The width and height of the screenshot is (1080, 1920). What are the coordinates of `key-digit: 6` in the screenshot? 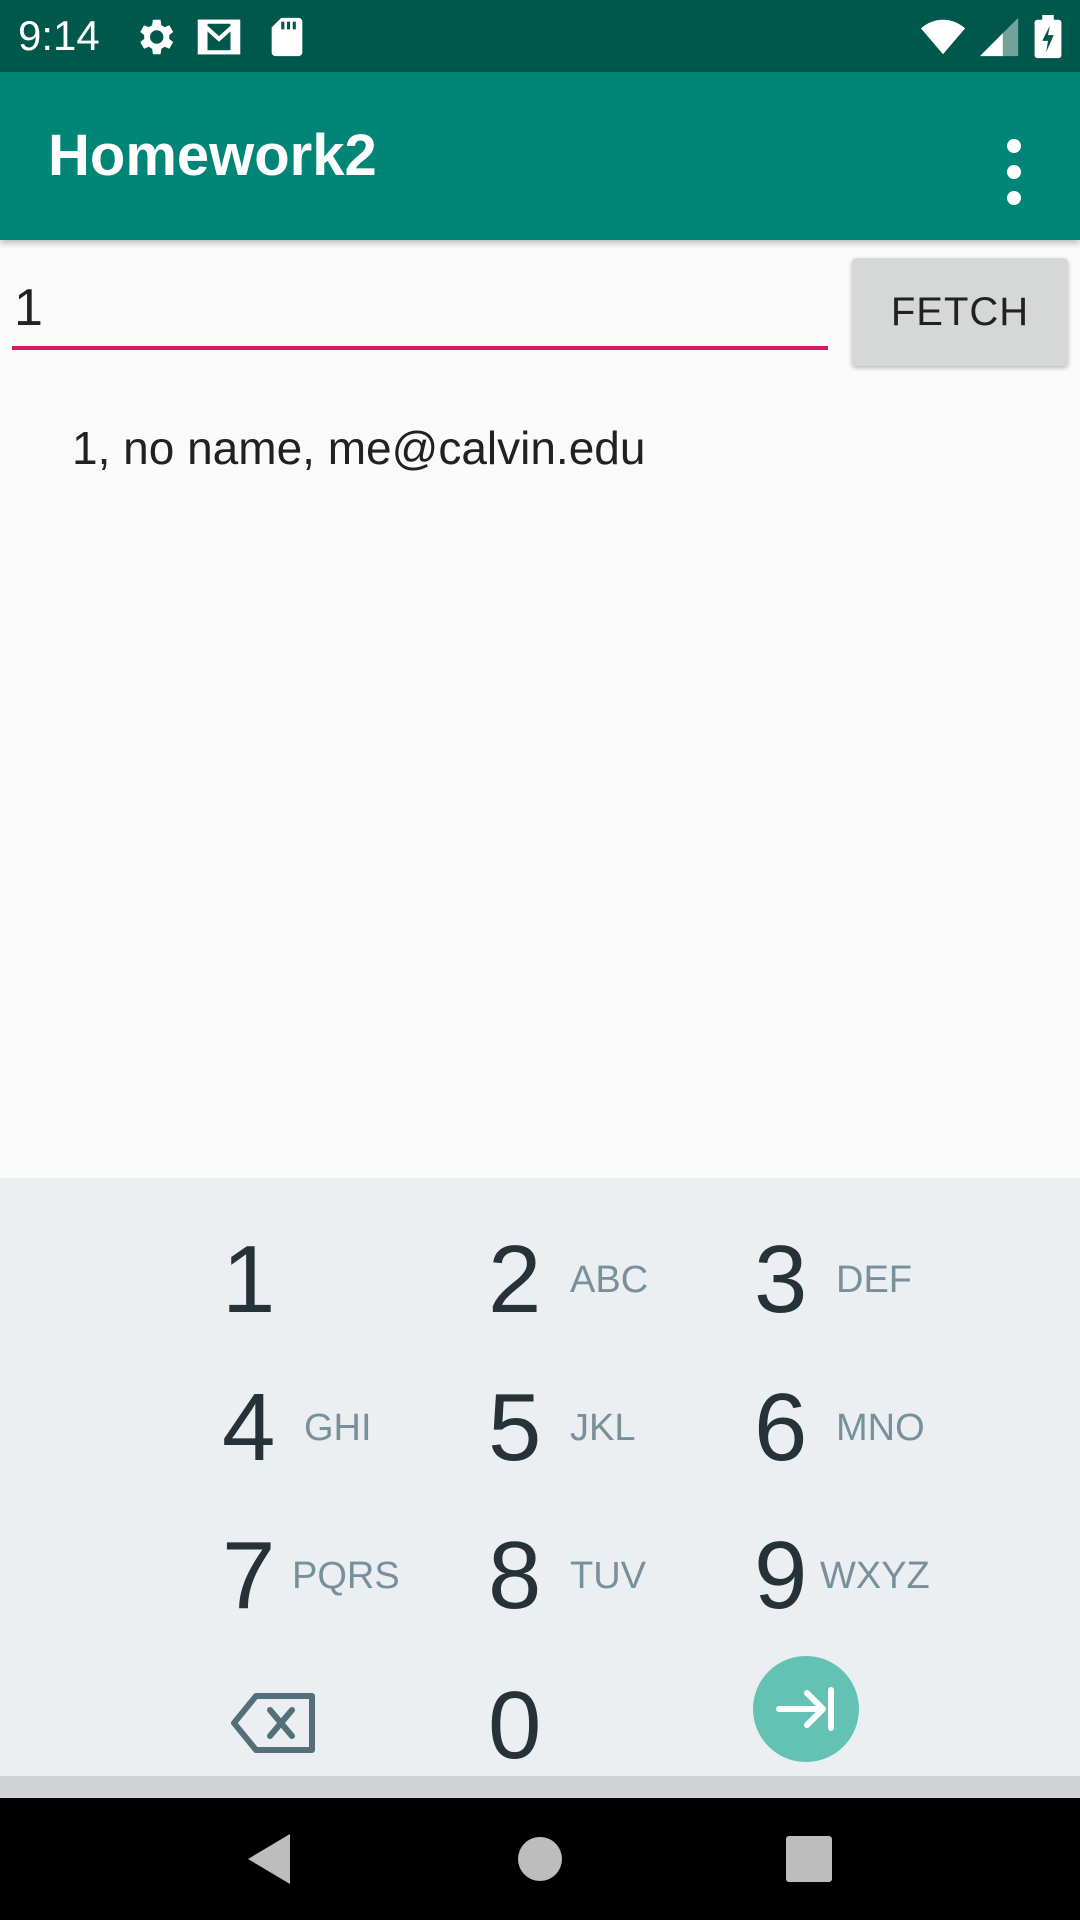 It's located at (781, 1427).